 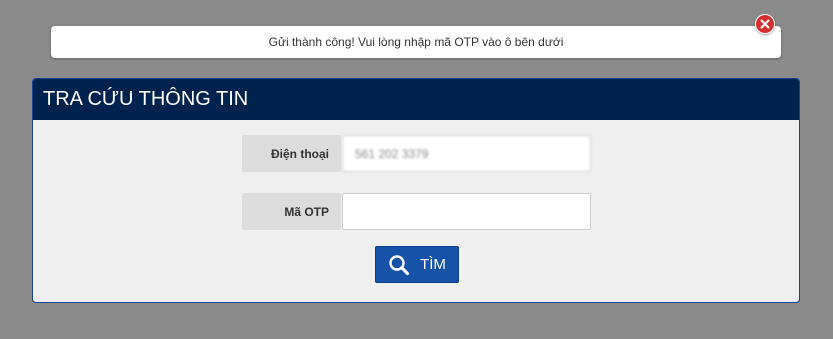 What do you see at coordinates (291, 153) in the screenshot?
I see `phone-label: Điện thoại` at bounding box center [291, 153].